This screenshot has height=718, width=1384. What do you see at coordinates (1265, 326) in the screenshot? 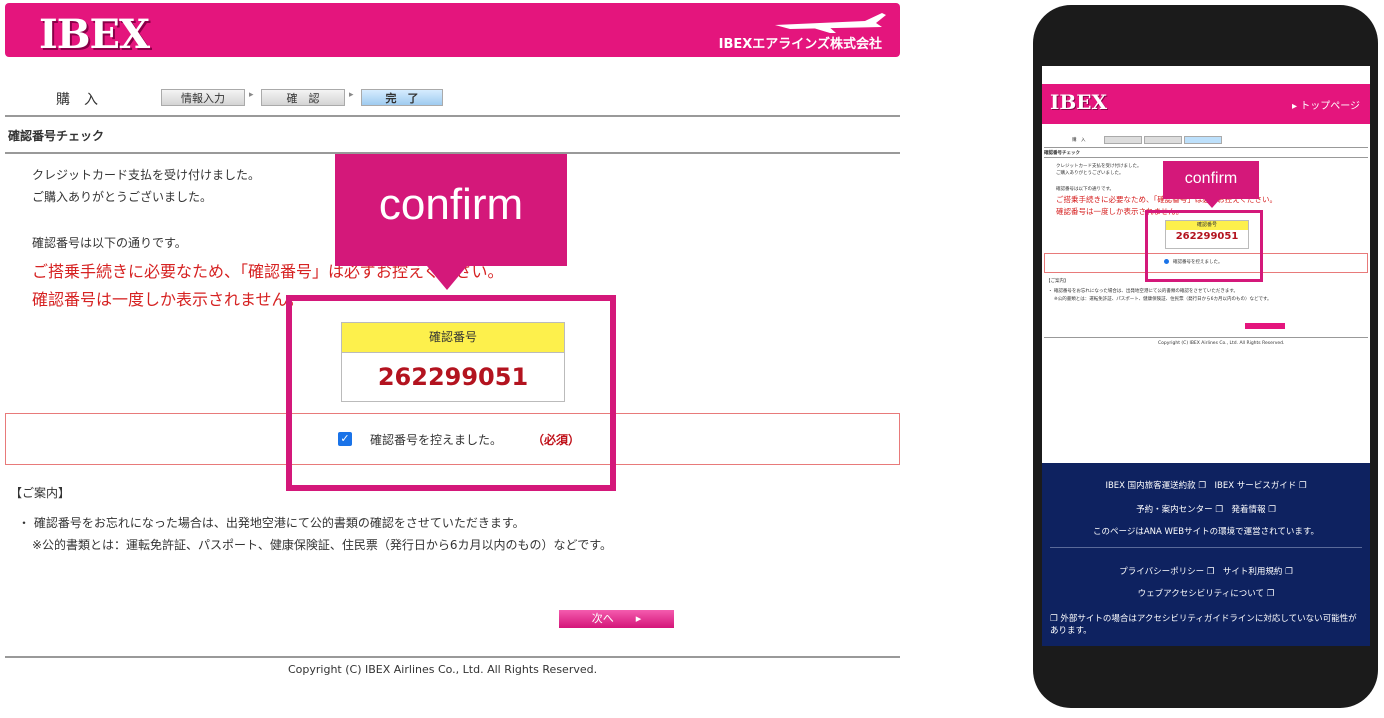
I see `next-button` at bounding box center [1265, 326].